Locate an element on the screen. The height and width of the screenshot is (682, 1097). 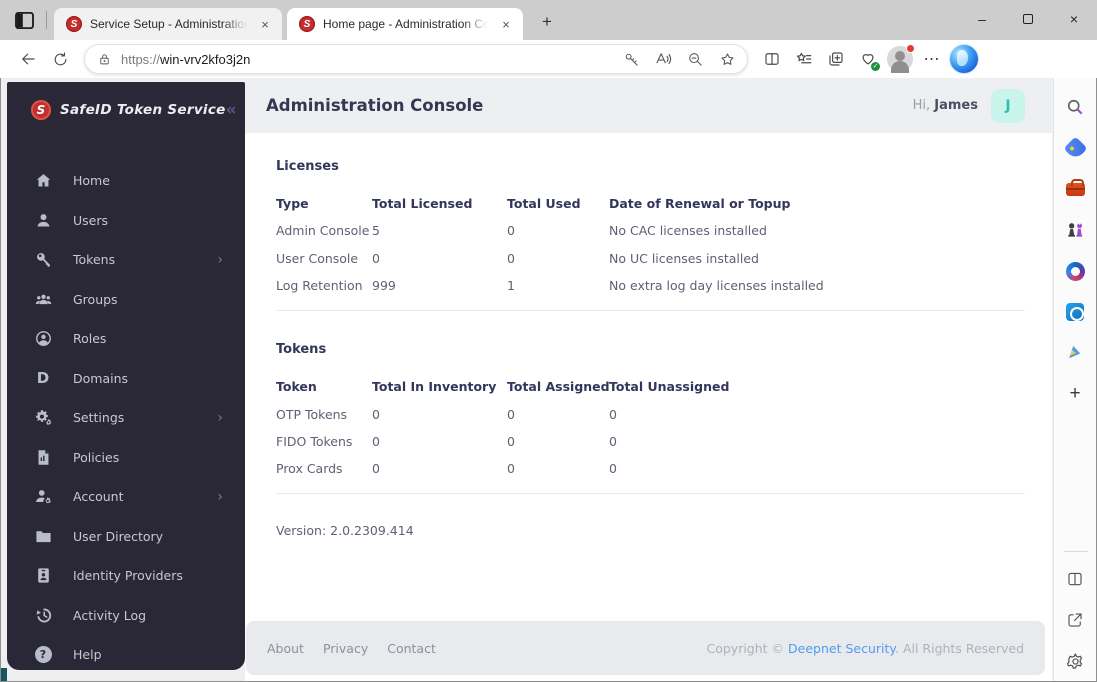
tab-title: Service Setup - Administration Console is located at coordinates (171, 24).